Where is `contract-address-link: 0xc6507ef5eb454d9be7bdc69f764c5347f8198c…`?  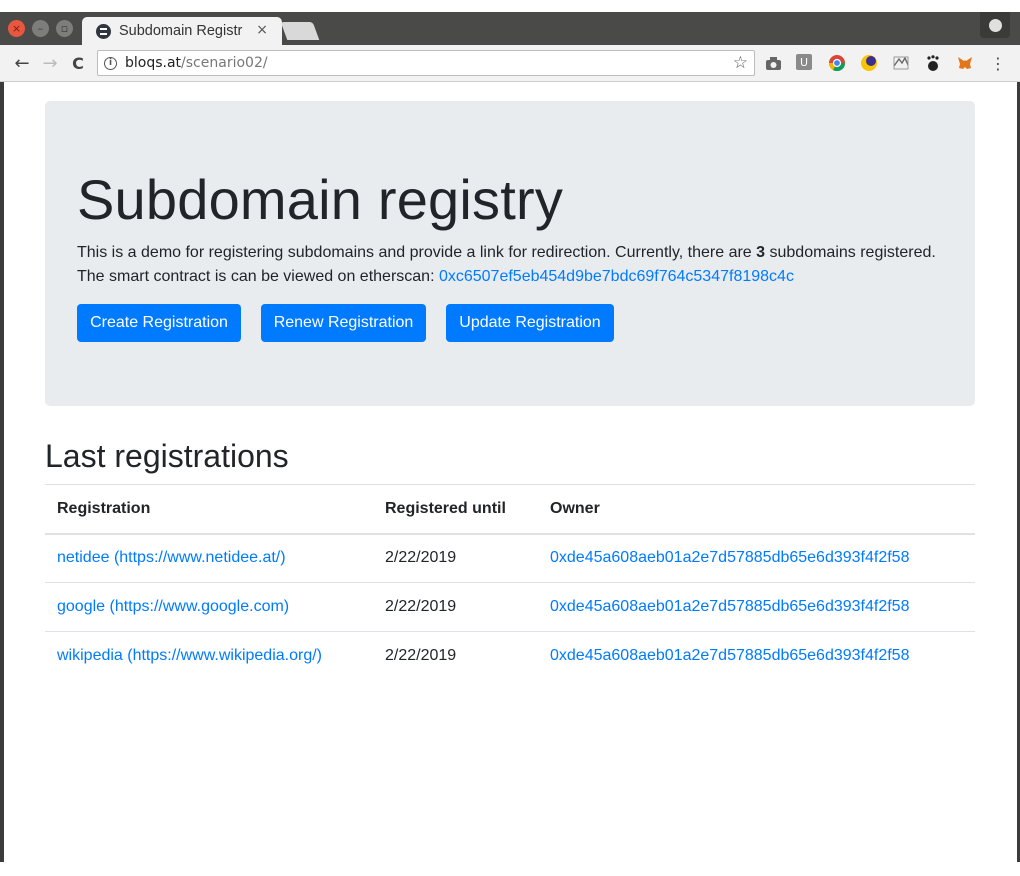
contract-address-link: 0xc6507ef5eb454d9be7bdc69f764c5347f8198c… is located at coordinates (616, 276).